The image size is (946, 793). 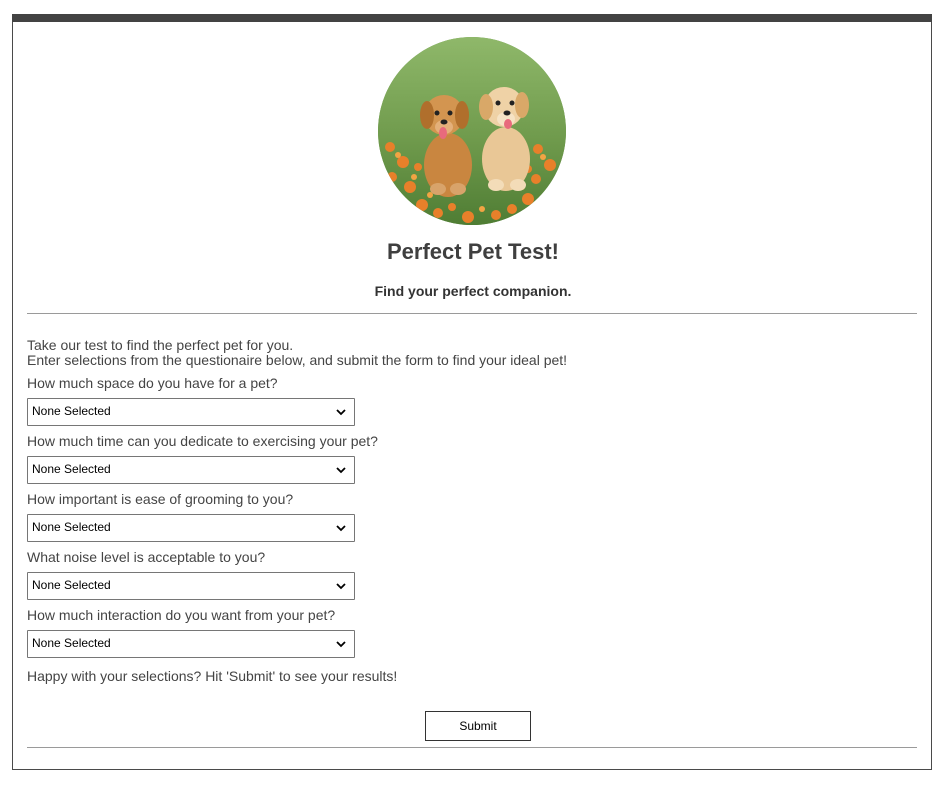 What do you see at coordinates (71, 527) in the screenshot?
I see `grooming-select-value: None Selected` at bounding box center [71, 527].